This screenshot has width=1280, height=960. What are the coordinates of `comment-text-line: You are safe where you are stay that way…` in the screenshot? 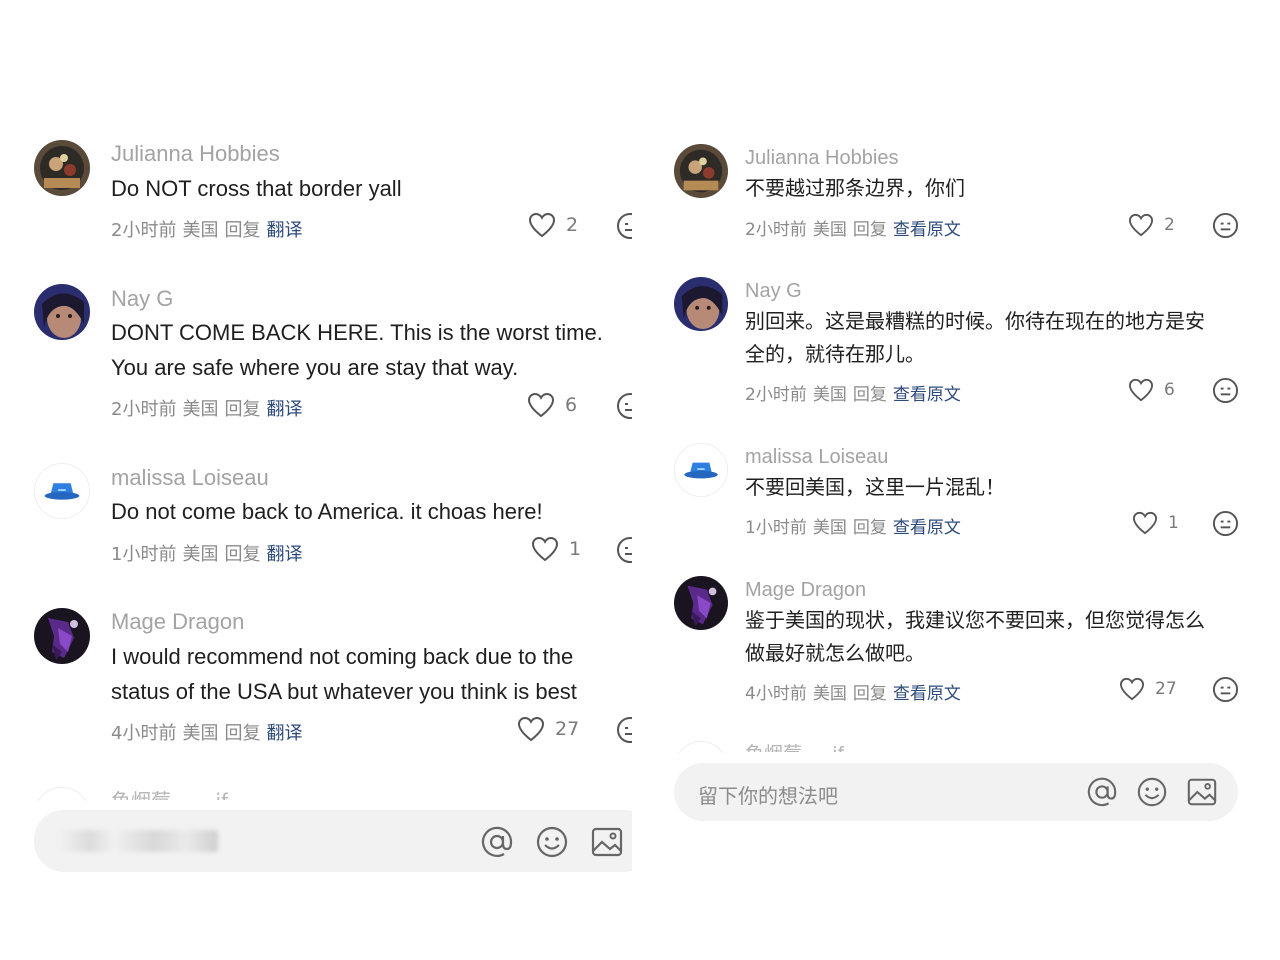 It's located at (315, 367).